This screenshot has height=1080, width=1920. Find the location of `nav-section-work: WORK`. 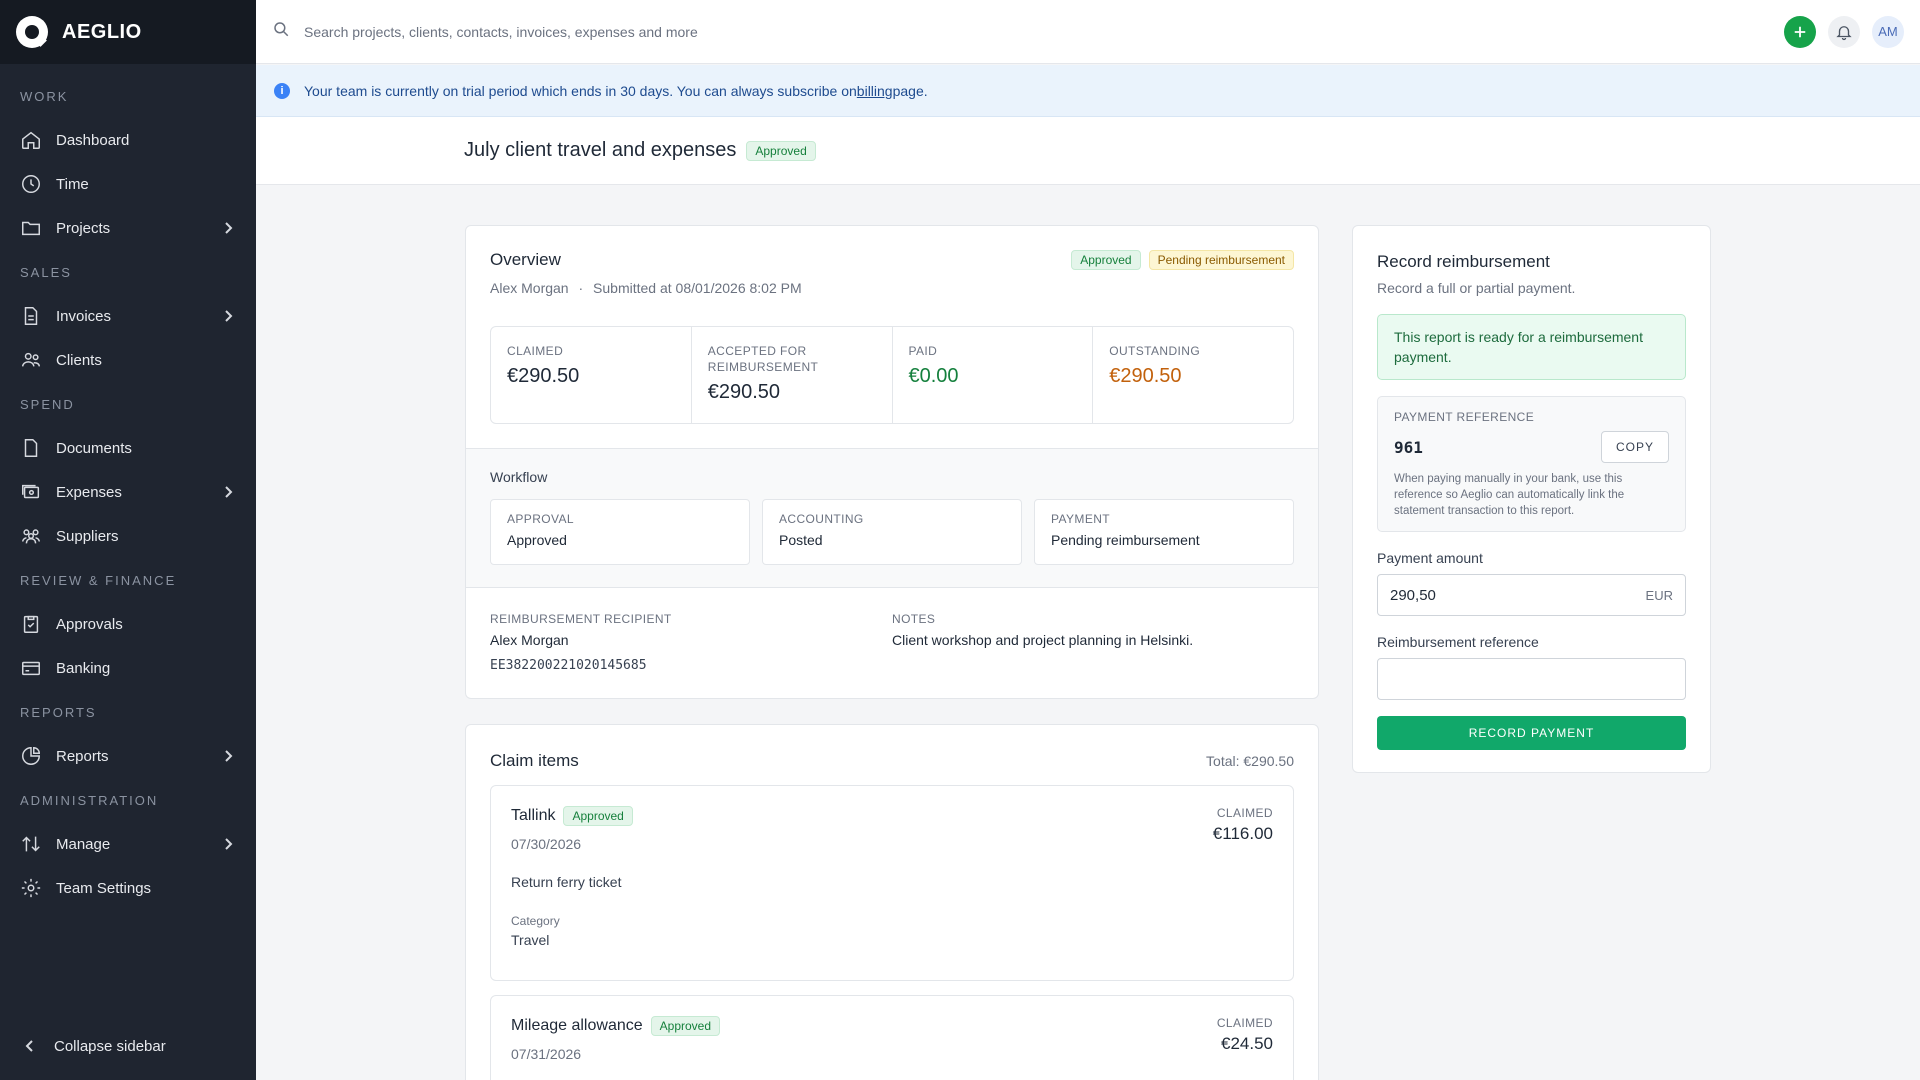

nav-section-work: WORK is located at coordinates (44, 96).